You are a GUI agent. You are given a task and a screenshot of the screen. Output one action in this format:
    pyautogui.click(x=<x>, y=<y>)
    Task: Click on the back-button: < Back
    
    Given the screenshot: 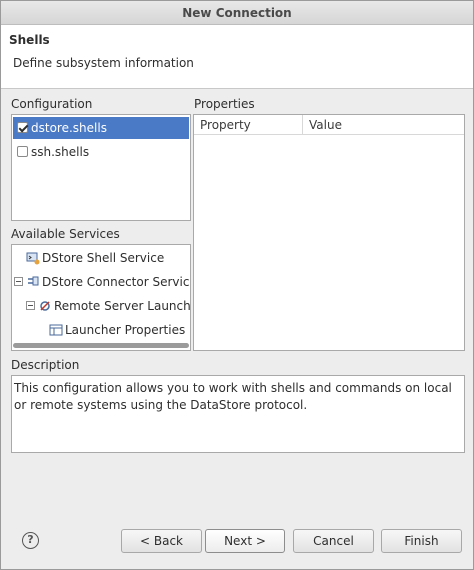 What is the action you would take?
    pyautogui.click(x=161, y=541)
    